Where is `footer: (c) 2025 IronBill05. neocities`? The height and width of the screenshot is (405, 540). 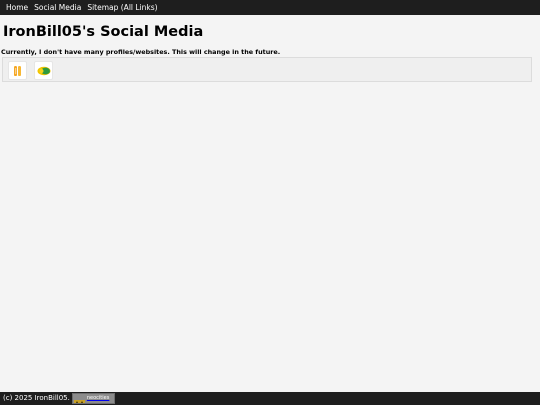 footer: (c) 2025 IronBill05. neocities is located at coordinates (270, 398).